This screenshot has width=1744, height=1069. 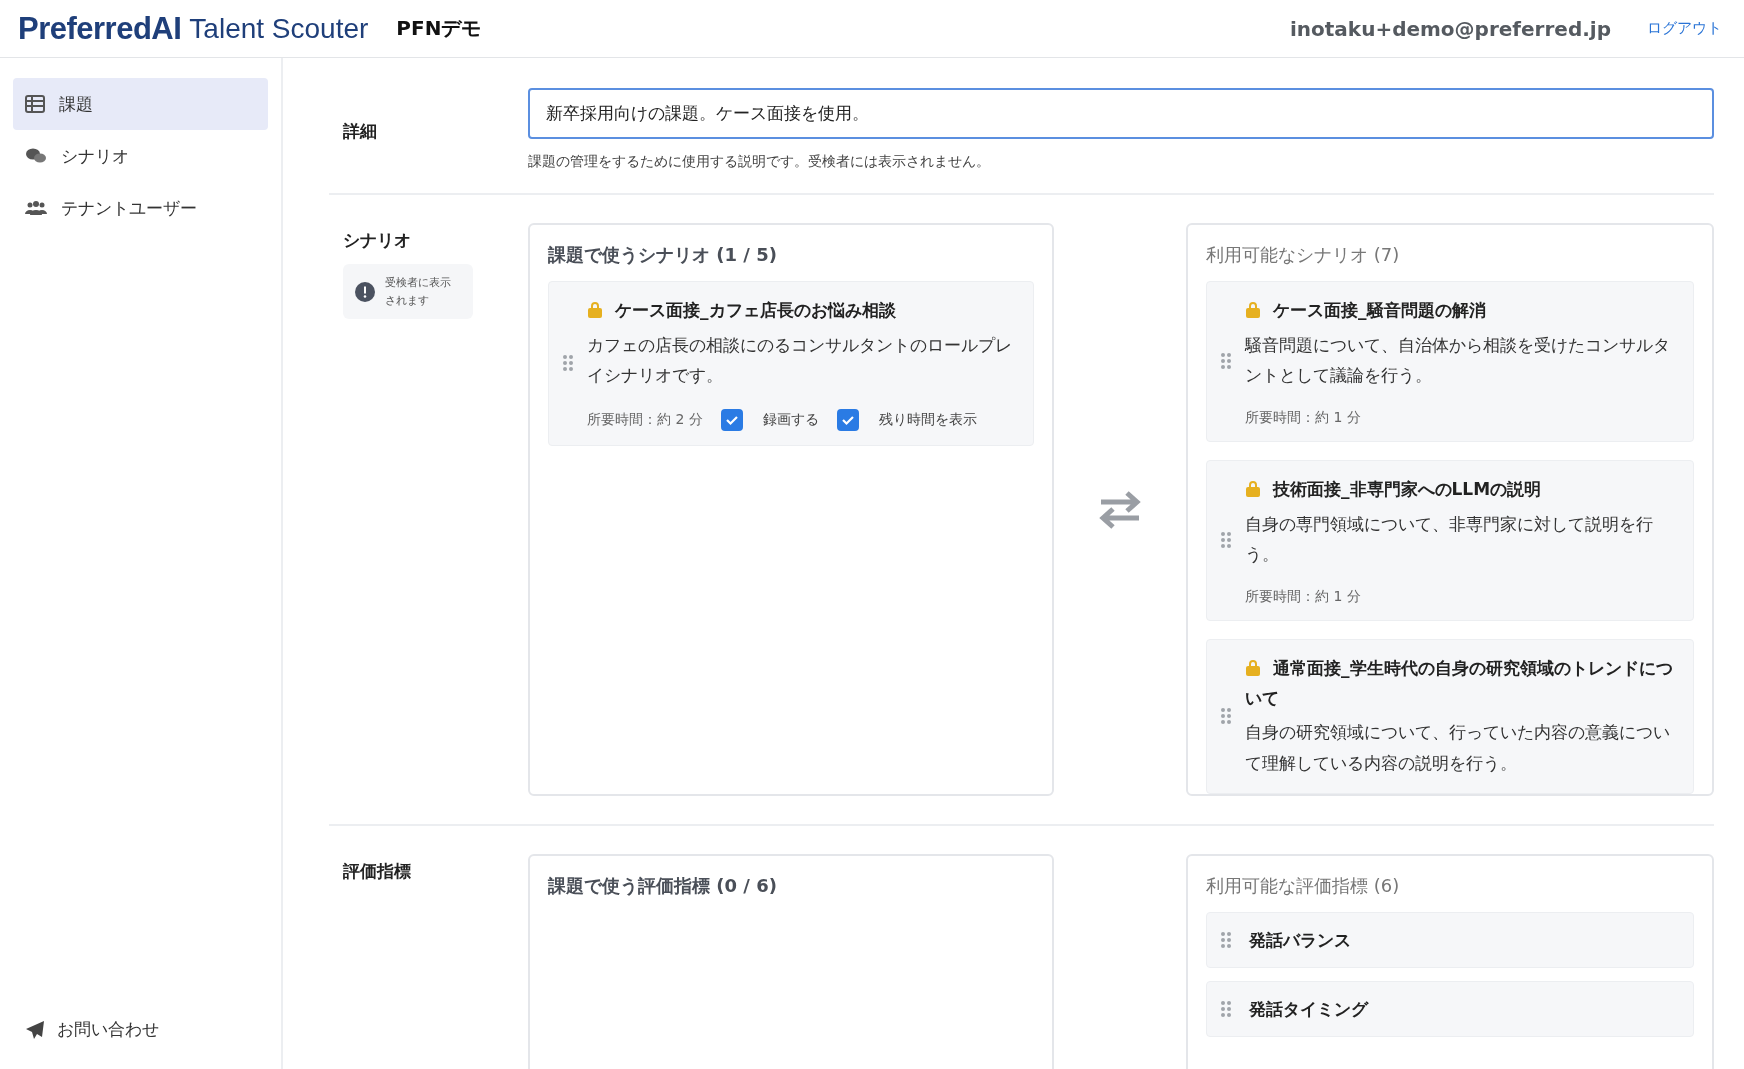 I want to click on tenant-name: PFNデモ, so click(x=439, y=28).